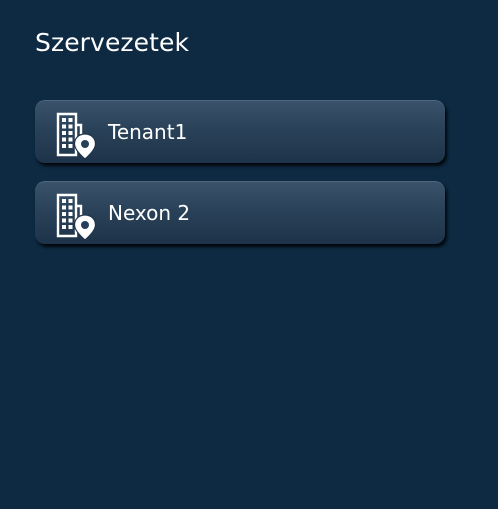 This screenshot has width=498, height=509. Describe the element at coordinates (112, 42) in the screenshot. I see `page-title: Szervezetek` at that location.